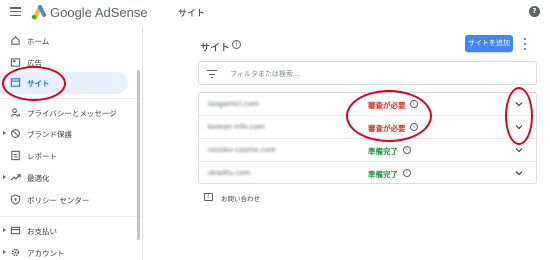  I want to click on policy-shield-icon, so click(15, 199).